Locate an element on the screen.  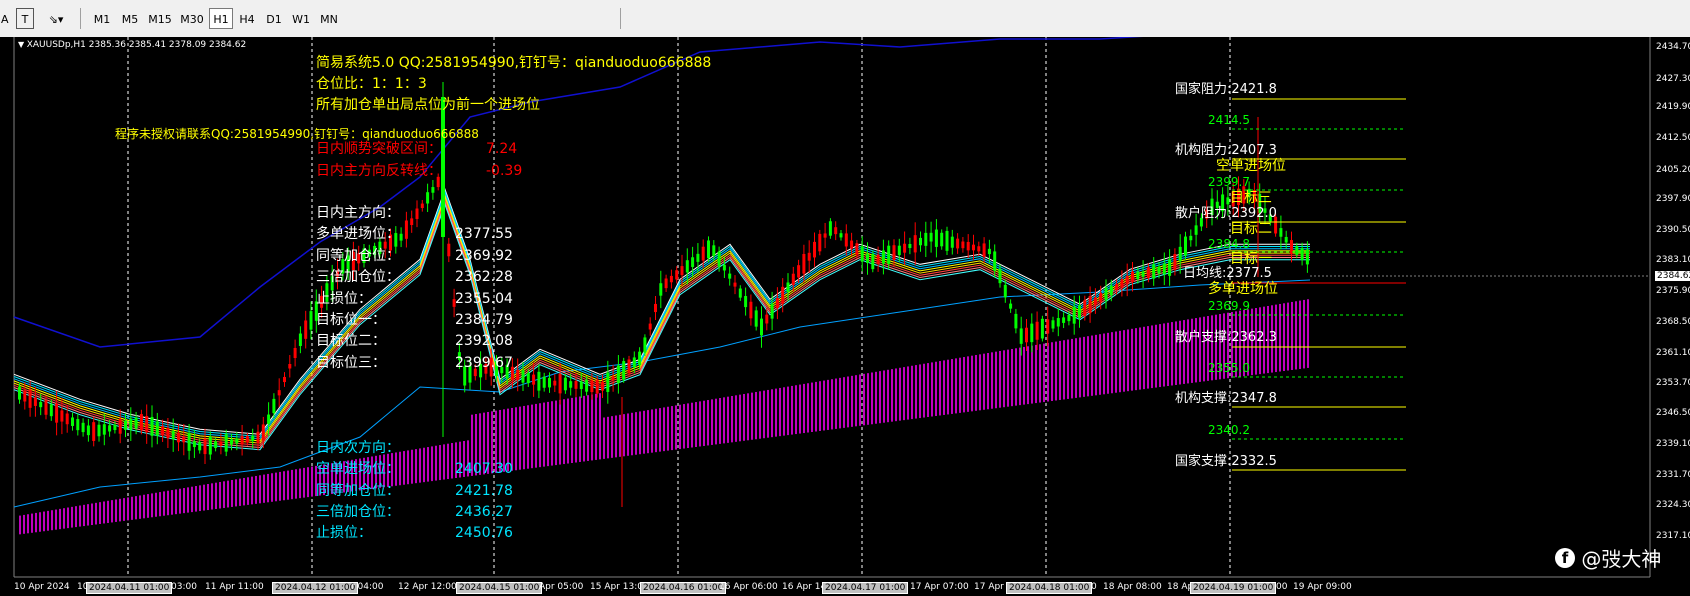
text-label-tool-button: T is located at coordinates (25, 18).